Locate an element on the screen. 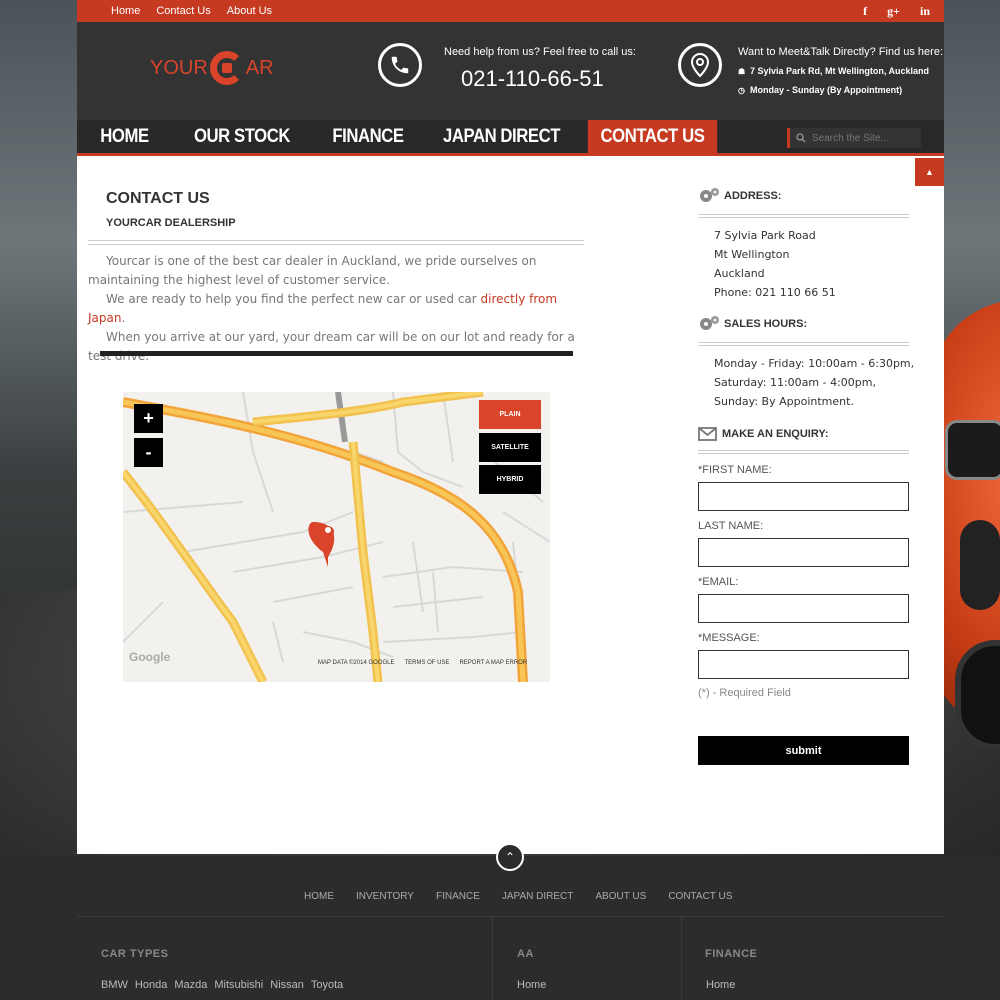 This screenshot has width=1000, height=1000. hours-heading: SALES HOURS: is located at coordinates (752, 324).